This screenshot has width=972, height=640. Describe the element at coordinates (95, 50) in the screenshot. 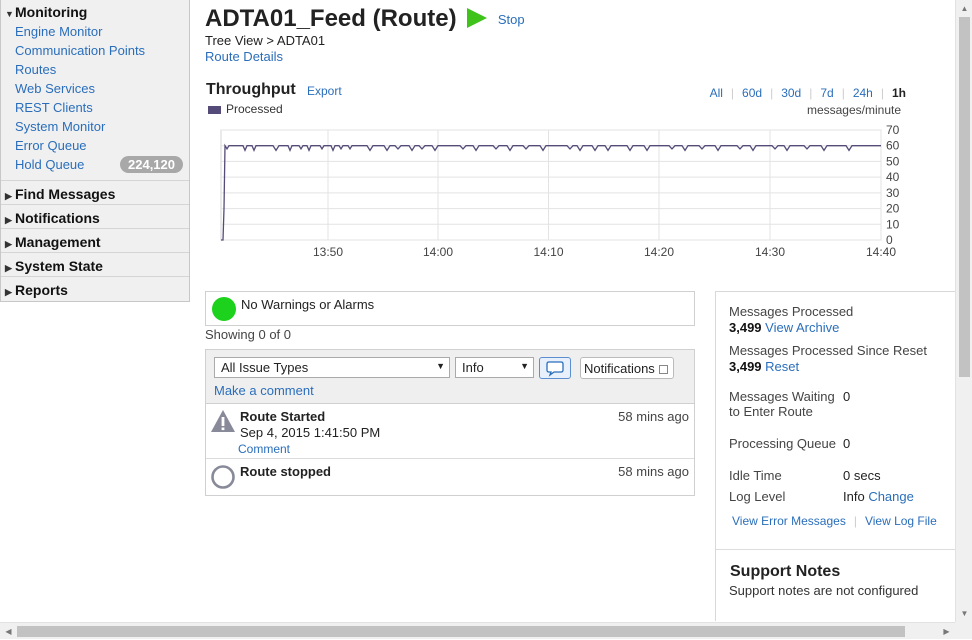

I see `nav-communication-points: Communication Points` at that location.